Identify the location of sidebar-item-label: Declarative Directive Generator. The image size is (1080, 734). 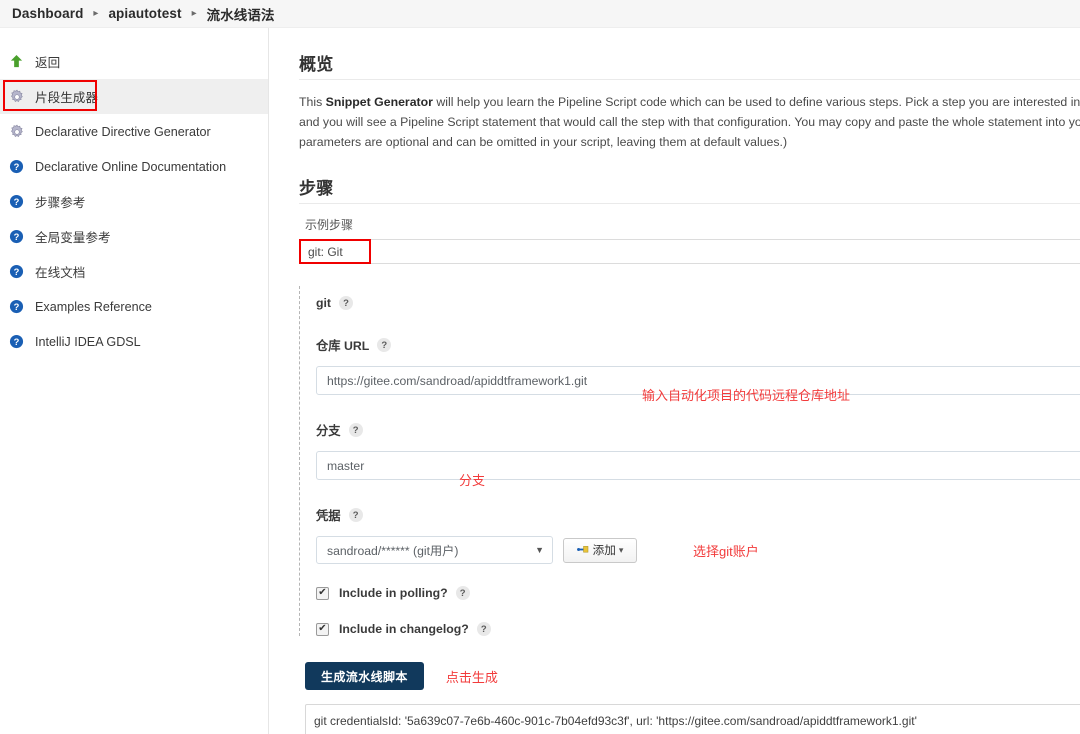
(123, 131).